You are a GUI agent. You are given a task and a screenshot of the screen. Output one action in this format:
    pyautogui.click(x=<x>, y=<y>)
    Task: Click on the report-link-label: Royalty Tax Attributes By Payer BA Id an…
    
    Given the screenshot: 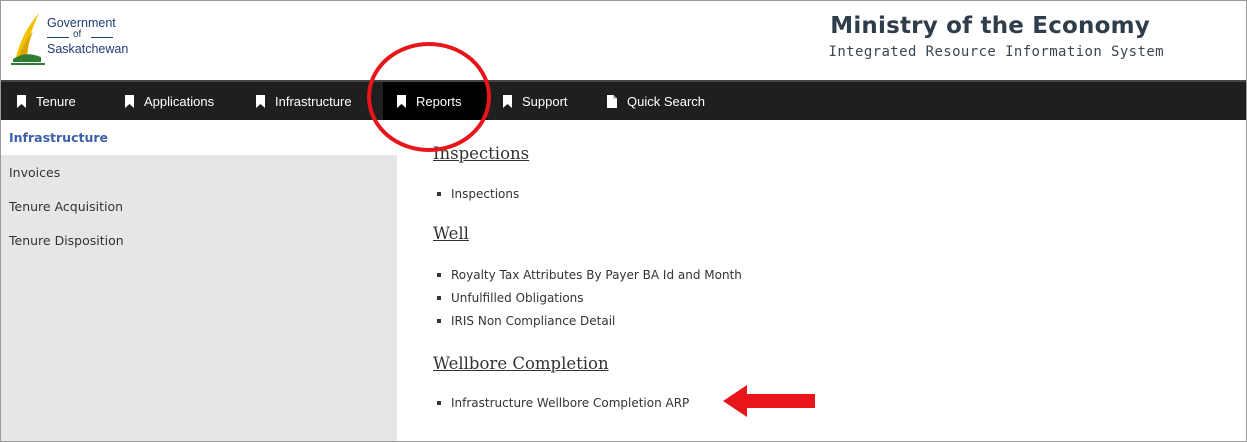 What is the action you would take?
    pyautogui.click(x=596, y=275)
    